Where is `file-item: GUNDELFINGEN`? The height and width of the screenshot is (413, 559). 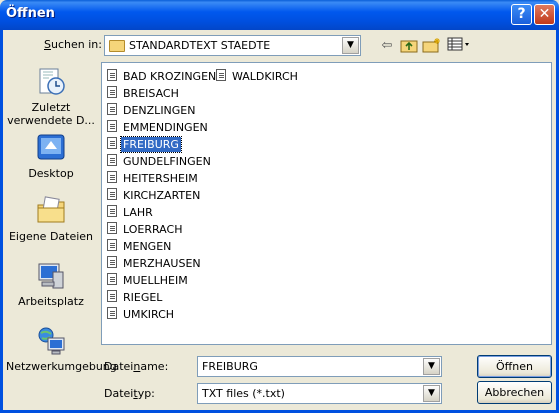 file-item: GUNDELFINGEN is located at coordinates (160, 160).